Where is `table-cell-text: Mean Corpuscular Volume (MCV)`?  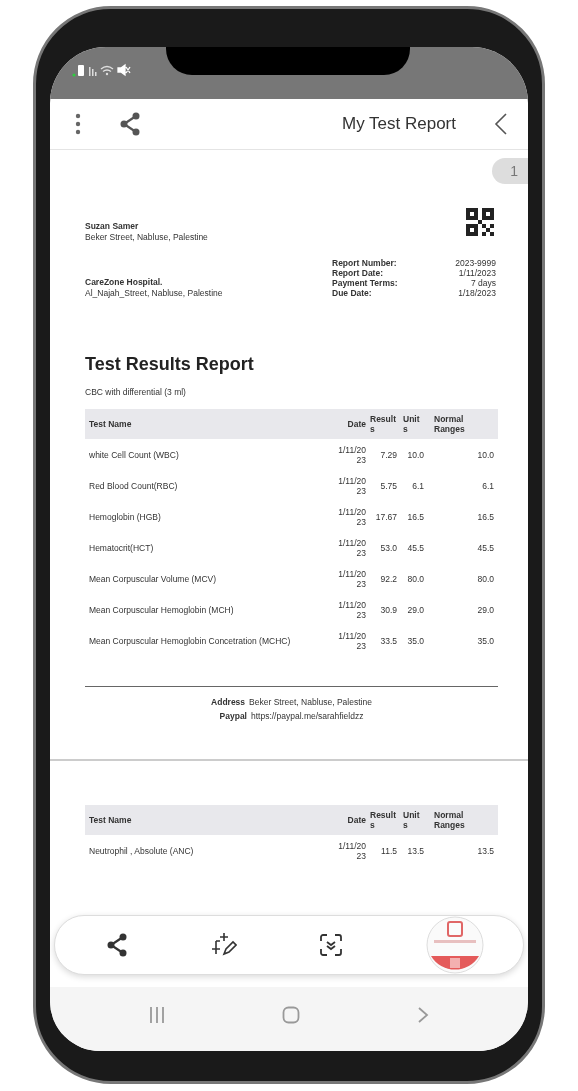 table-cell-text: Mean Corpuscular Volume (MCV) is located at coordinates (153, 578).